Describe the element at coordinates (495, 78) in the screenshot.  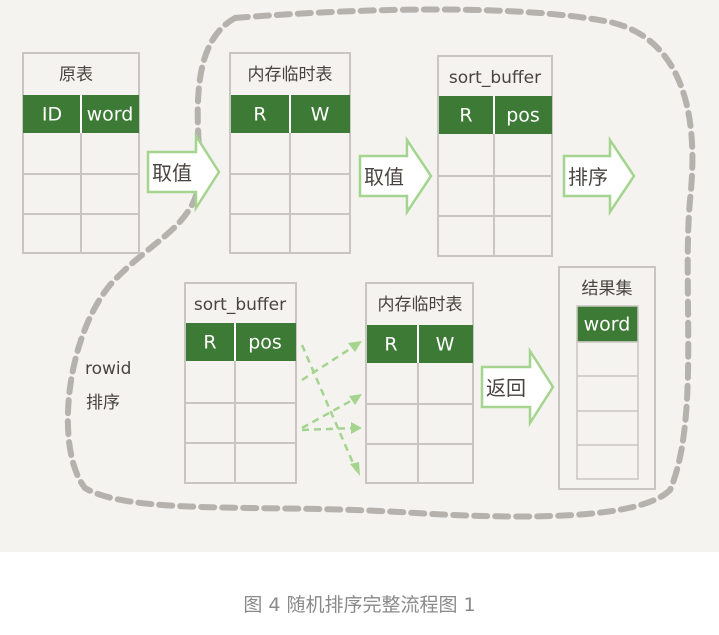
I see `sort-buffer-top-title: sort_buffer` at that location.